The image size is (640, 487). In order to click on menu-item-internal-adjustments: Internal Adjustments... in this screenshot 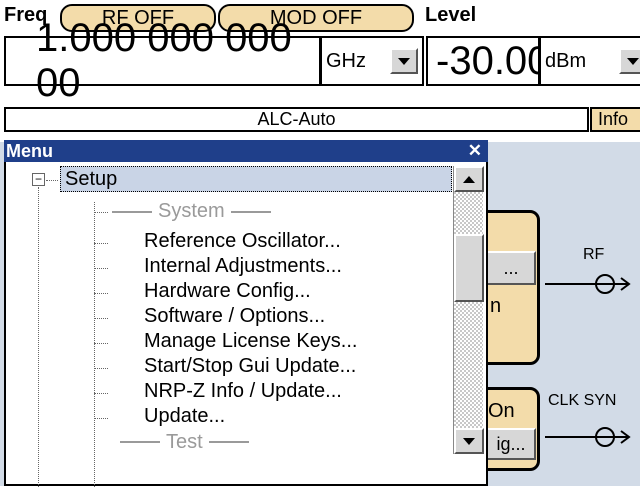, I will do `click(243, 266)`.